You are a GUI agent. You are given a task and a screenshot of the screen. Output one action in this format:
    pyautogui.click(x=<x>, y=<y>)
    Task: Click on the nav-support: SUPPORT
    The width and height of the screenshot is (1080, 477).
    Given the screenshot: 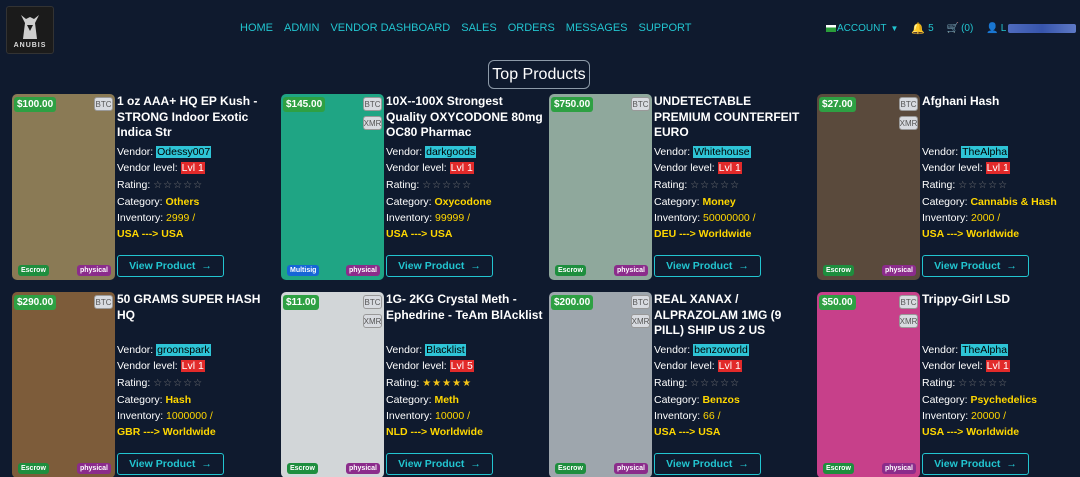 What is the action you would take?
    pyautogui.click(x=665, y=28)
    